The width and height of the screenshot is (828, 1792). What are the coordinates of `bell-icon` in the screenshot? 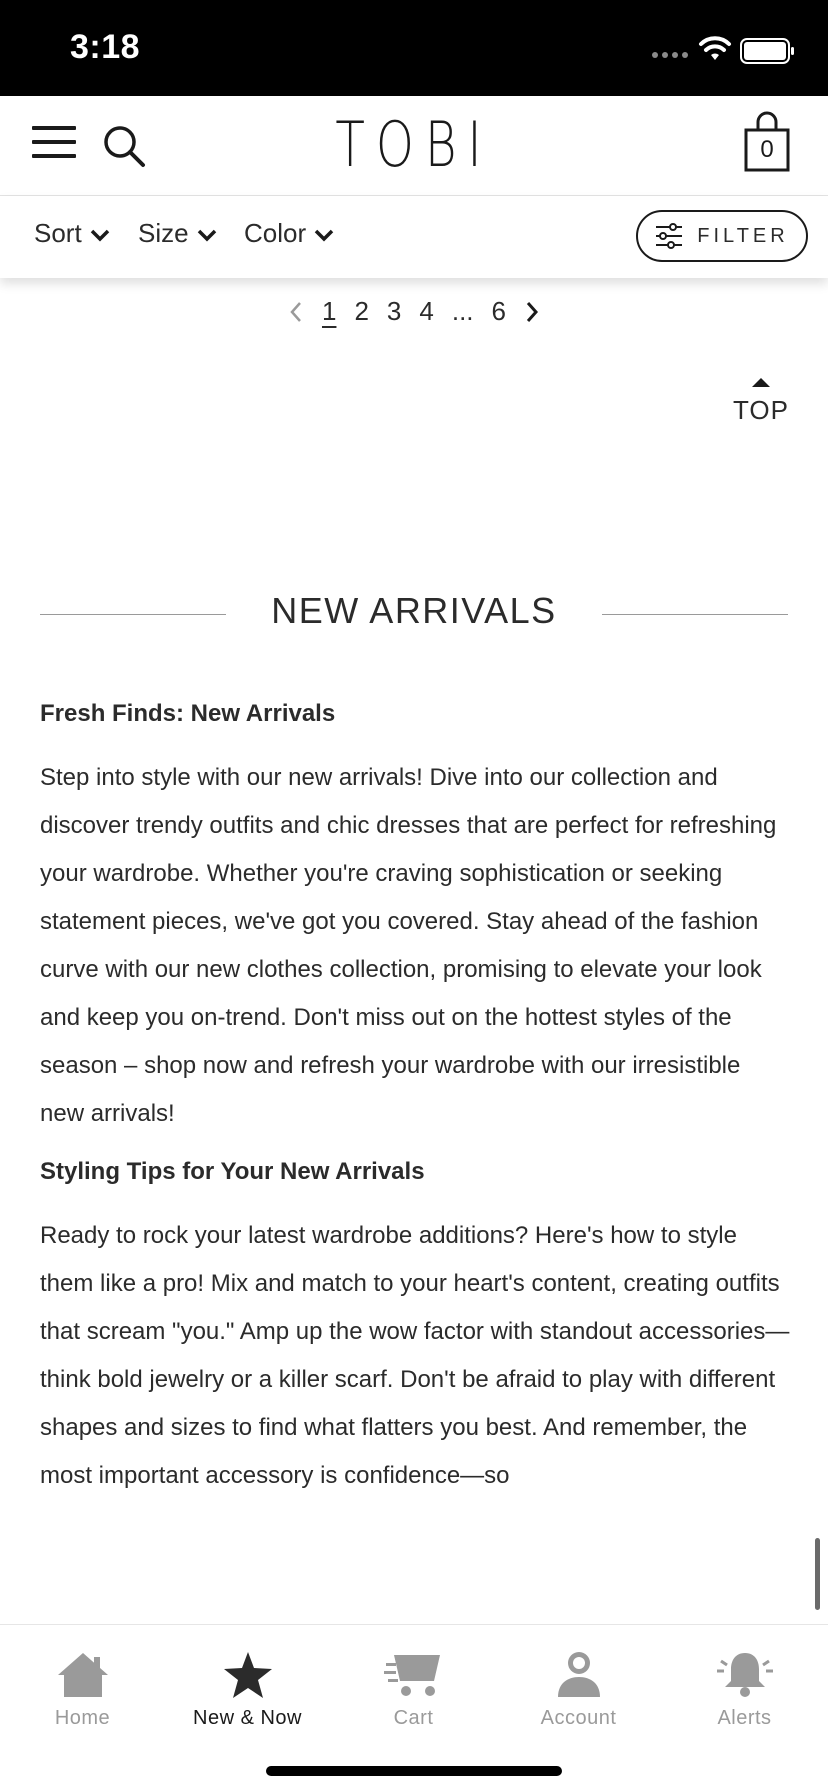 It's located at (744, 1675).